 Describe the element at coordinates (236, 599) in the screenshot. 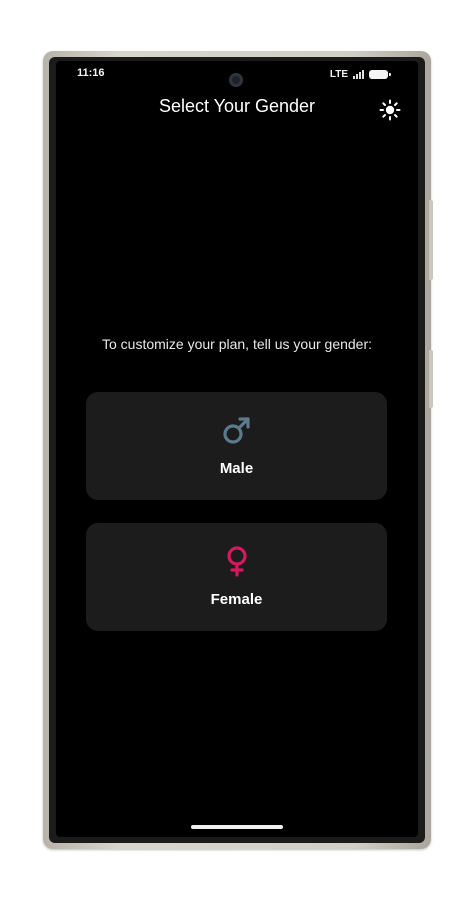

I see `female-option-label: Female` at that location.